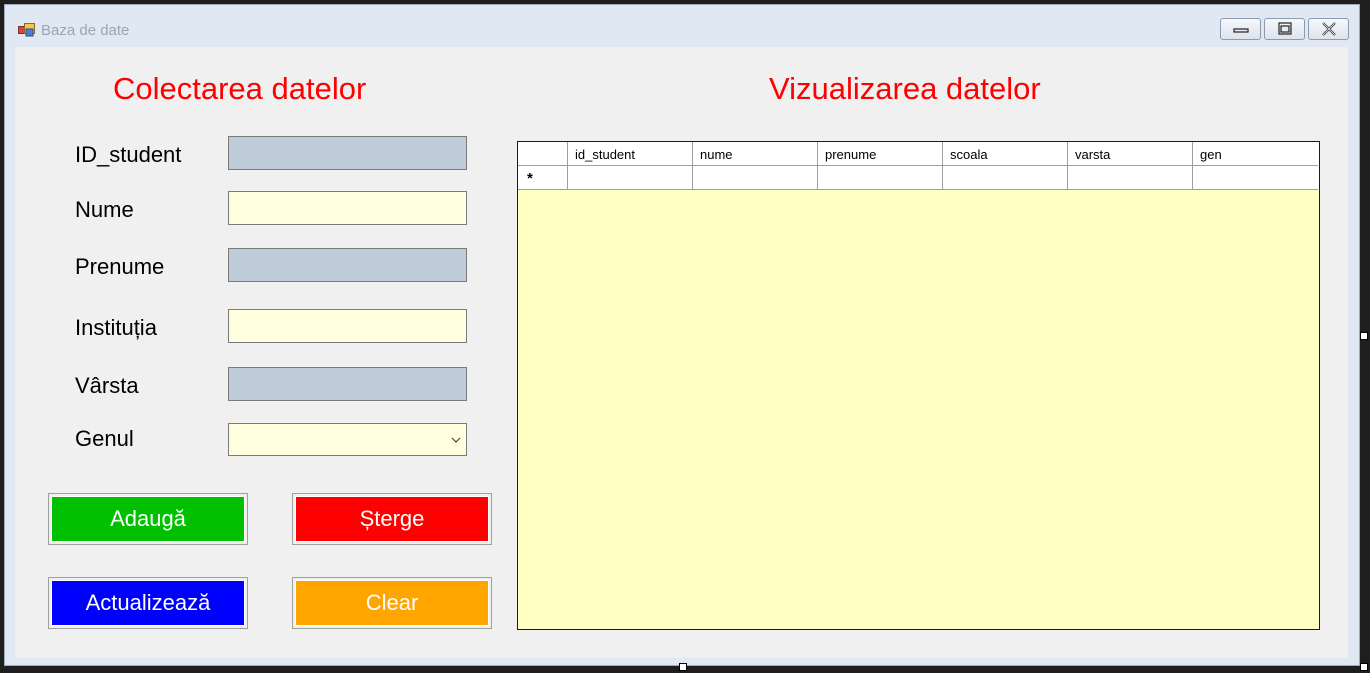 This screenshot has width=1370, height=673. Describe the element at coordinates (347, 439) in the screenshot. I see `genul-dropdown` at that location.